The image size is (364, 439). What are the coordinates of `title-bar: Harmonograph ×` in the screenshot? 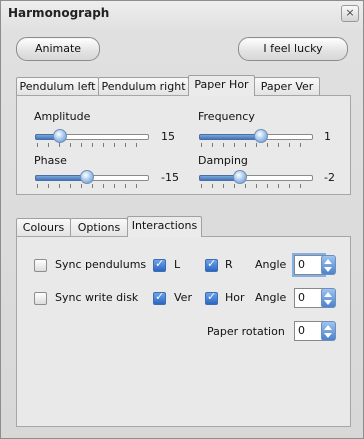 It's located at (182, 13).